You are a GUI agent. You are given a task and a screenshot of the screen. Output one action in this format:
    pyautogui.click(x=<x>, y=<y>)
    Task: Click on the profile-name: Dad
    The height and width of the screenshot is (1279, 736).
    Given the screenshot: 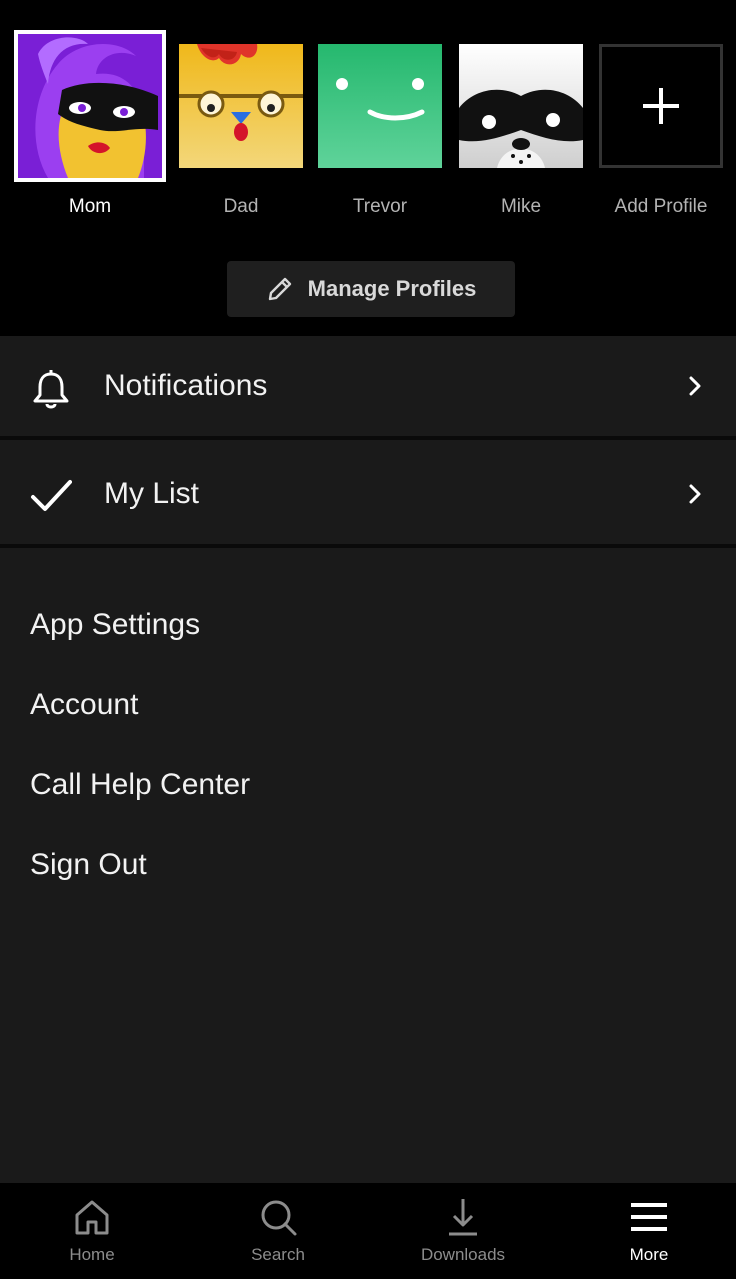 What is the action you would take?
    pyautogui.click(x=241, y=206)
    